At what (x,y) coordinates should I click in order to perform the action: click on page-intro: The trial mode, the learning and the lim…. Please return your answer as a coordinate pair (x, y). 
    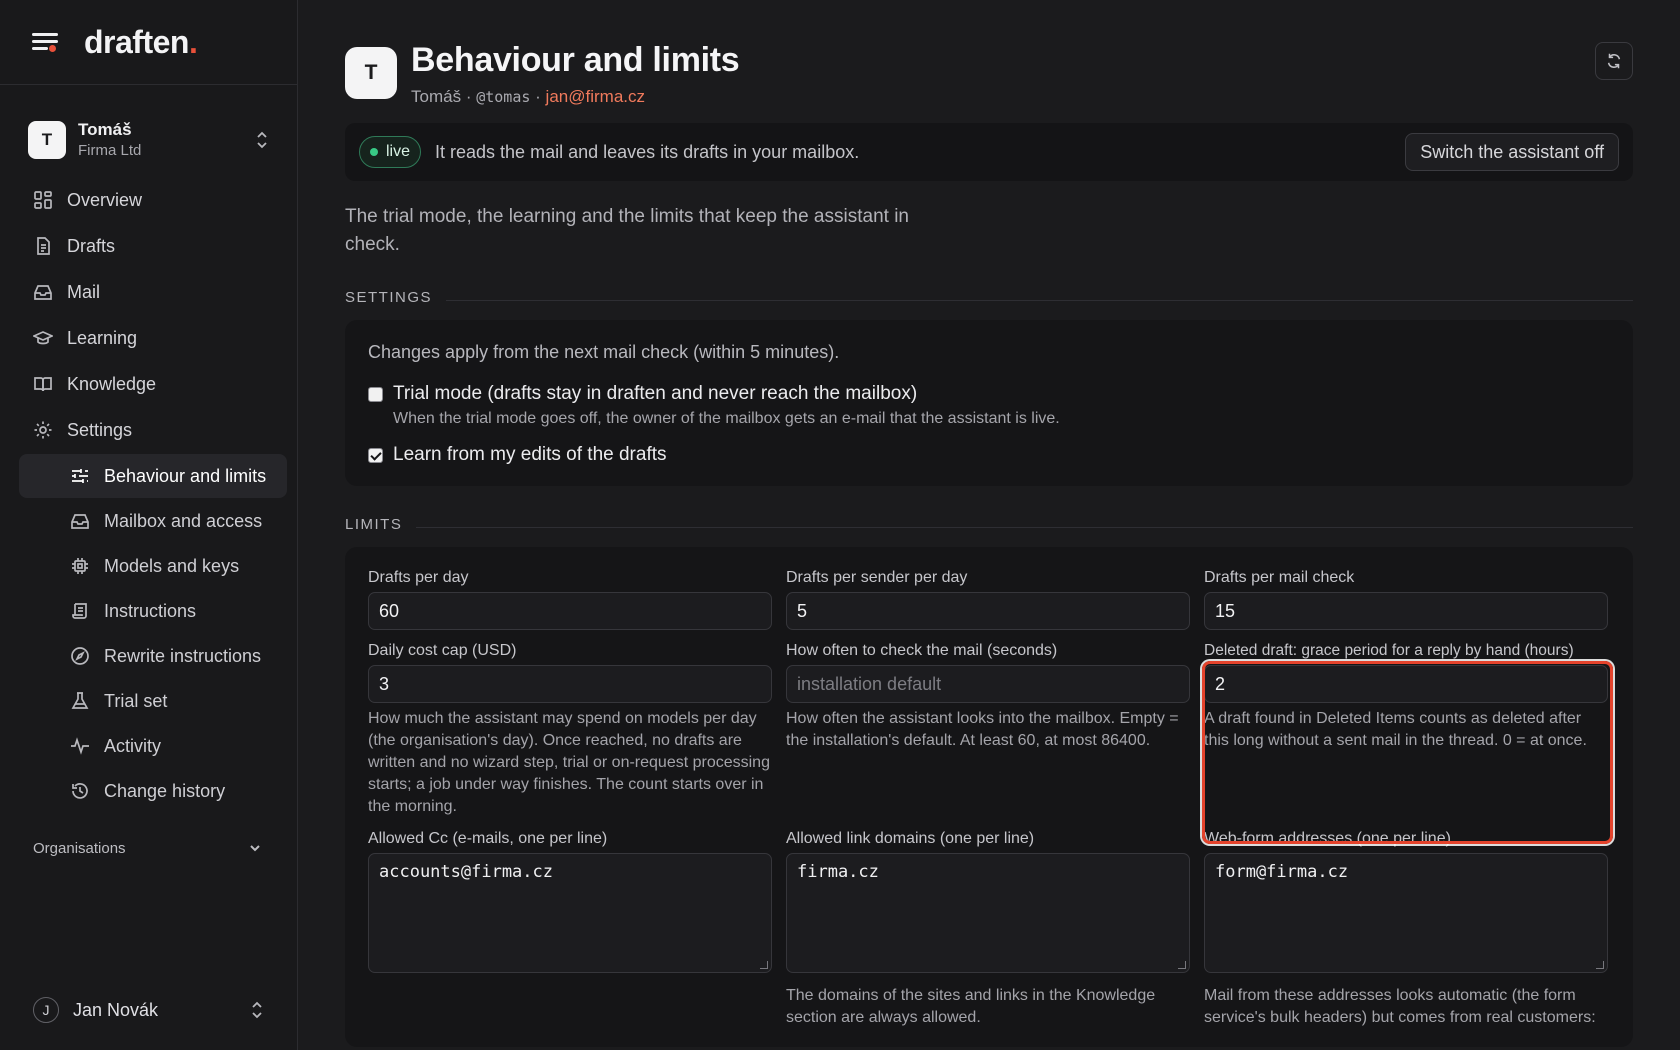
    Looking at the image, I should click on (627, 231).